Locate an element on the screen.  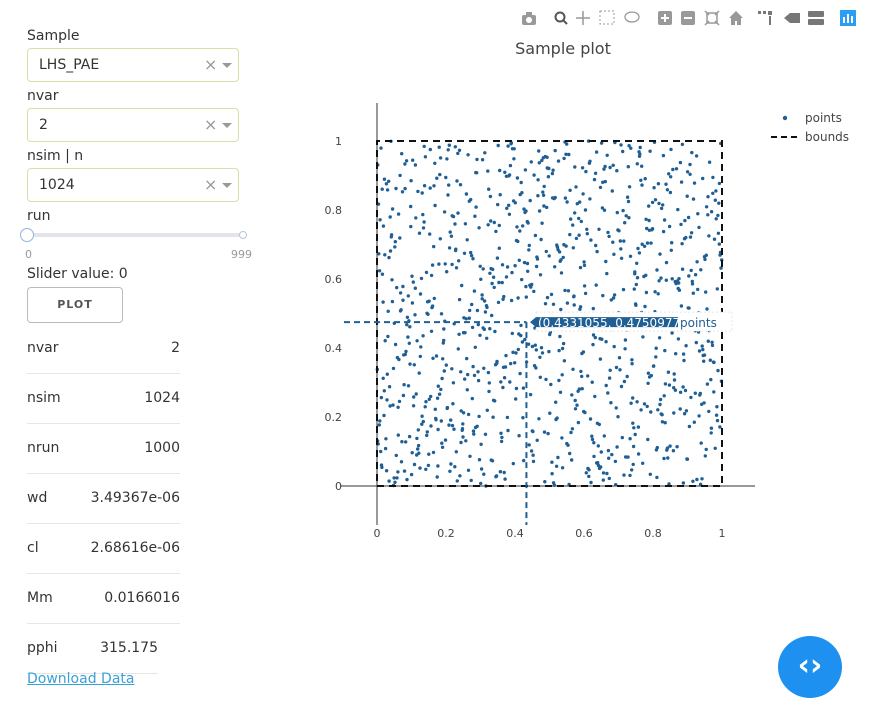
plotly-logo-icon is located at coordinates (848, 18).